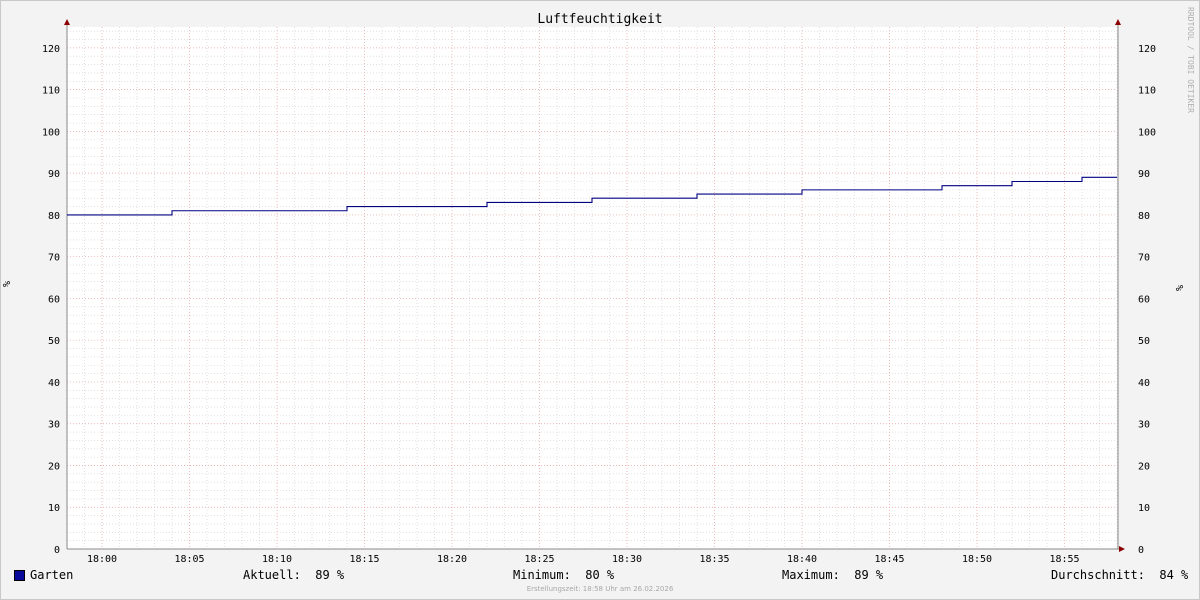  Describe the element at coordinates (54, 341) in the screenshot. I see `y-tick-label-left: 50` at that location.